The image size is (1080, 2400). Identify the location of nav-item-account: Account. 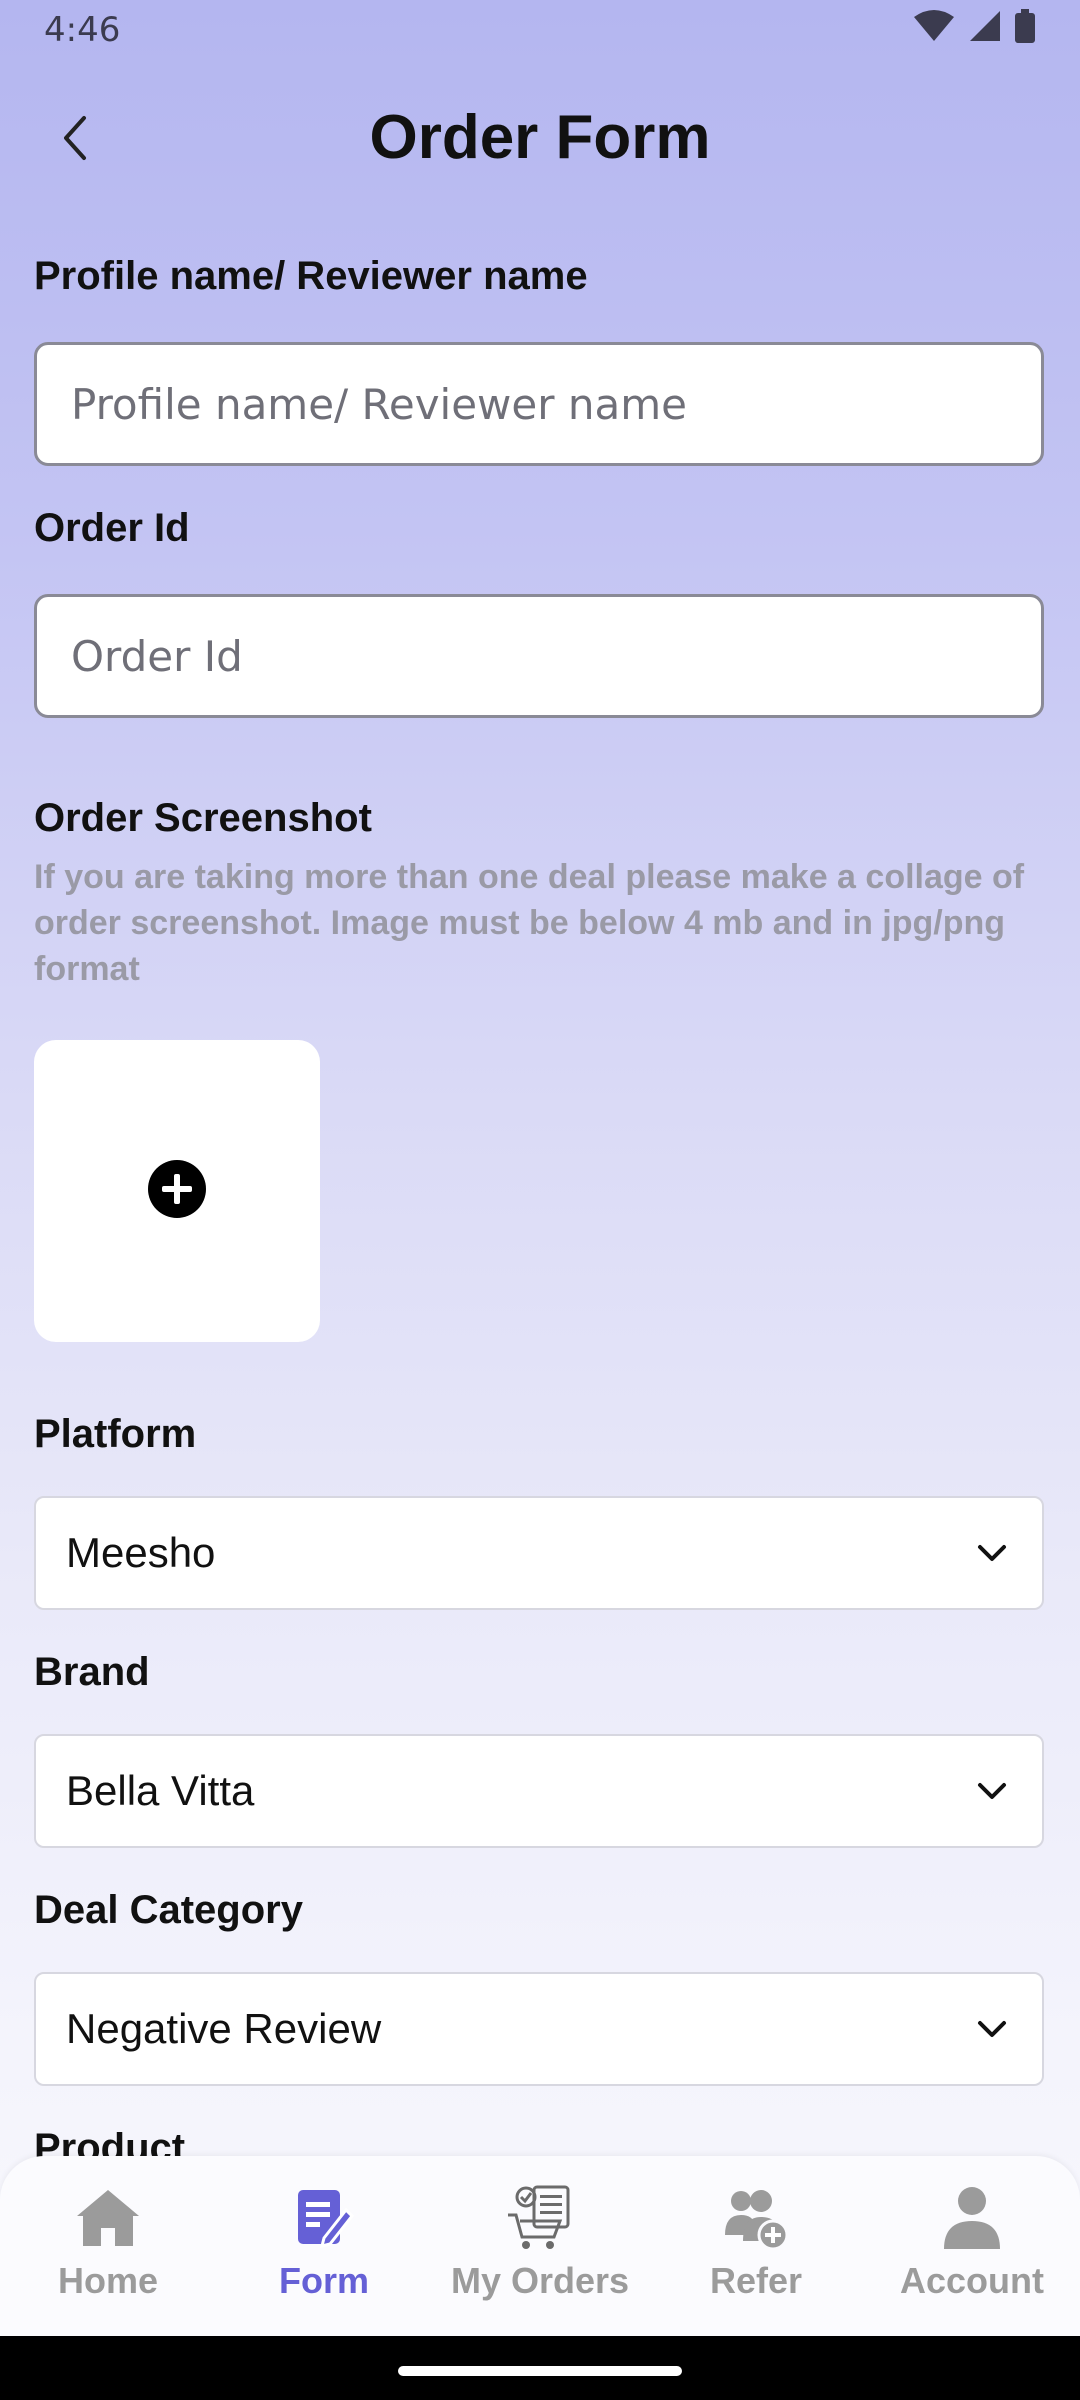
(972, 2252).